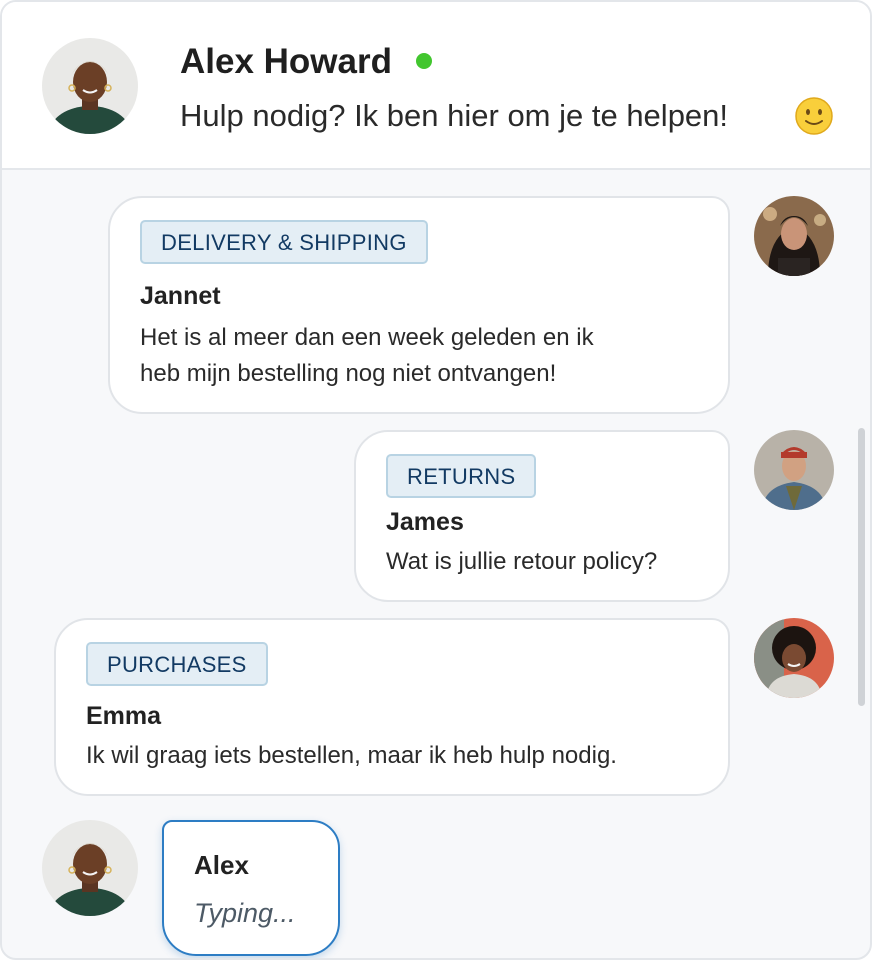  What do you see at coordinates (794, 470) in the screenshot?
I see `sender-avatar-james` at bounding box center [794, 470].